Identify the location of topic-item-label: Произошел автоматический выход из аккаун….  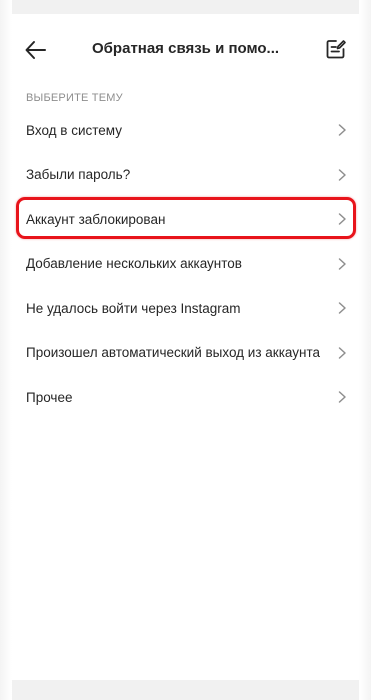
(173, 353).